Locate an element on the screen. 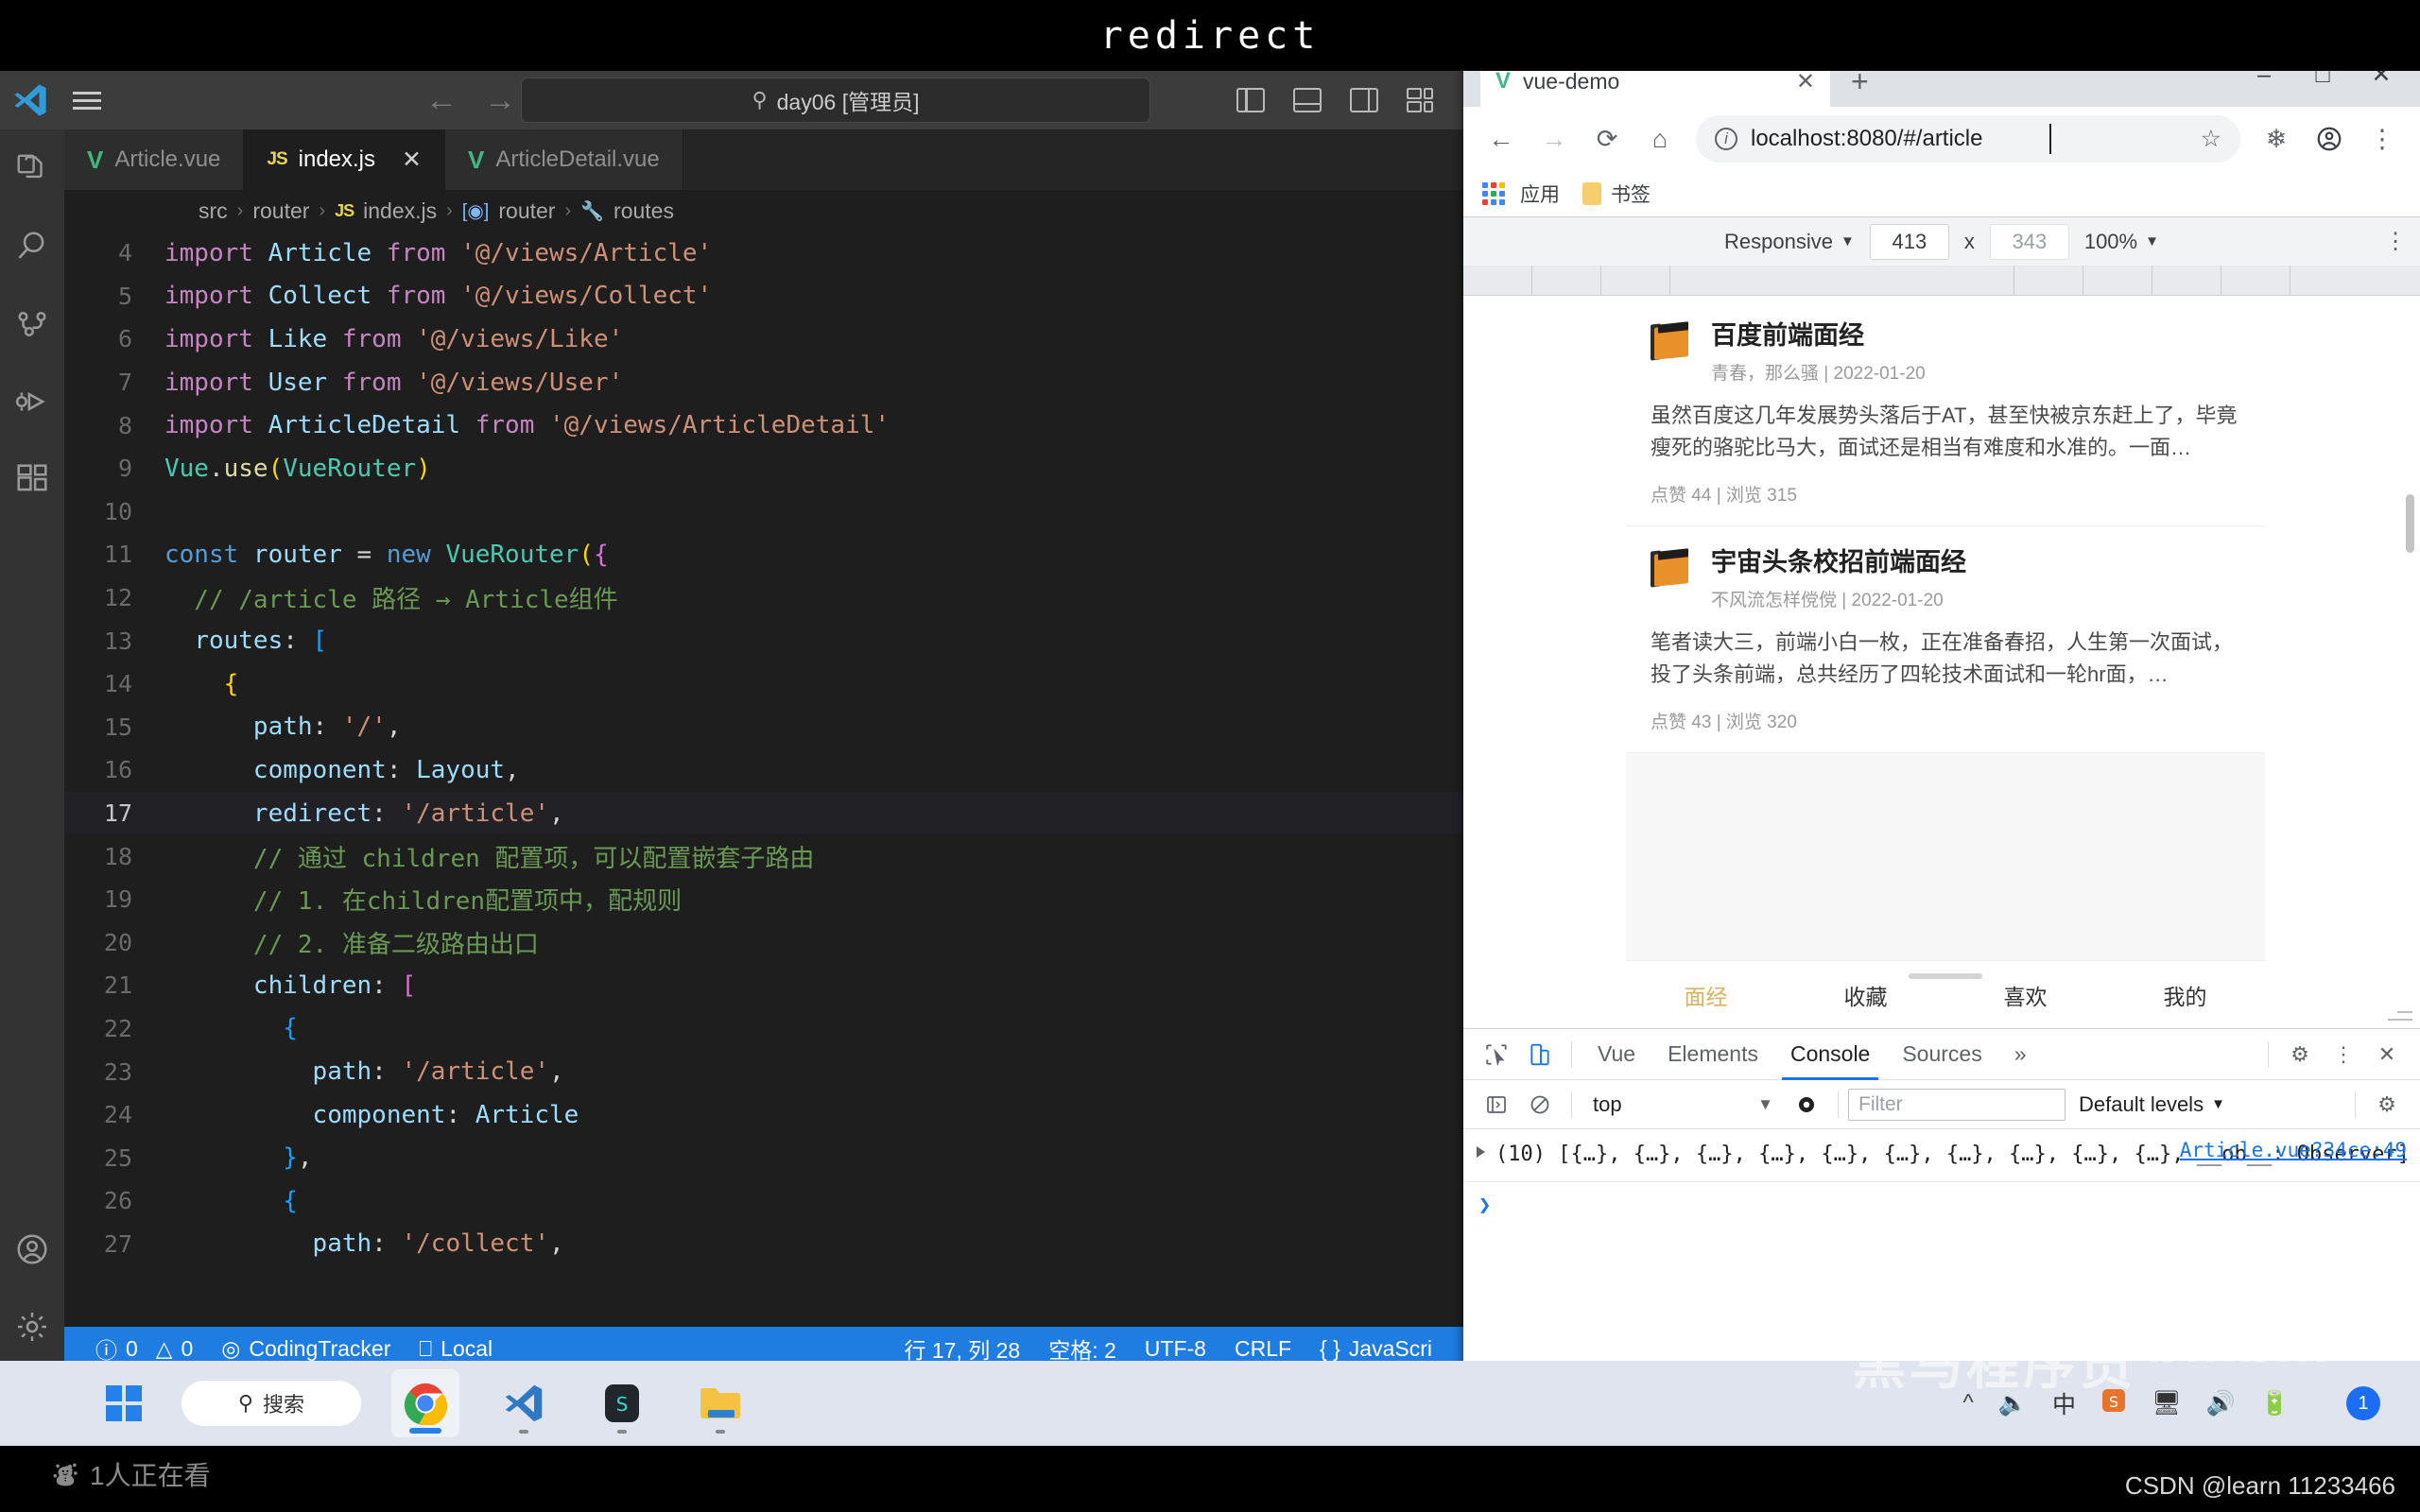  viewport-resize-corner is located at coordinates (2400, 1008).